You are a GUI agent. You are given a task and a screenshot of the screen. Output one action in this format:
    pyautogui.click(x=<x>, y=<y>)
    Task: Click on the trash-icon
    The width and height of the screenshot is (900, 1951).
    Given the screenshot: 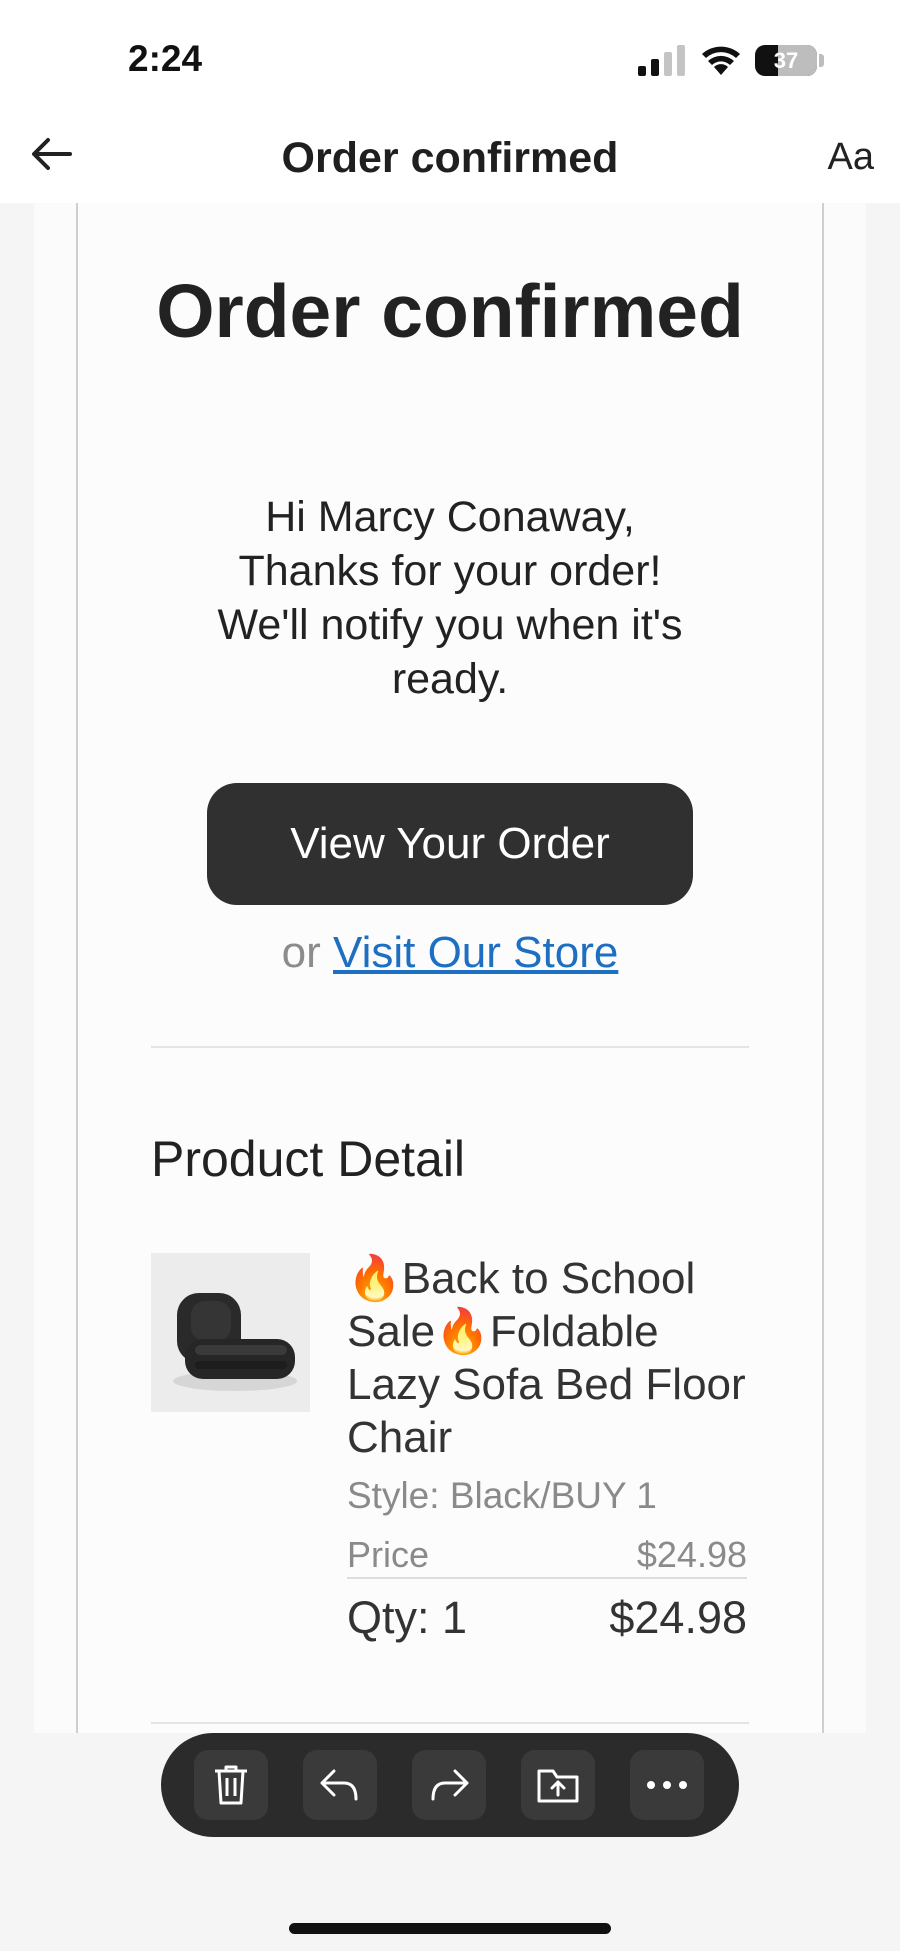 What is the action you would take?
    pyautogui.click(x=231, y=1785)
    